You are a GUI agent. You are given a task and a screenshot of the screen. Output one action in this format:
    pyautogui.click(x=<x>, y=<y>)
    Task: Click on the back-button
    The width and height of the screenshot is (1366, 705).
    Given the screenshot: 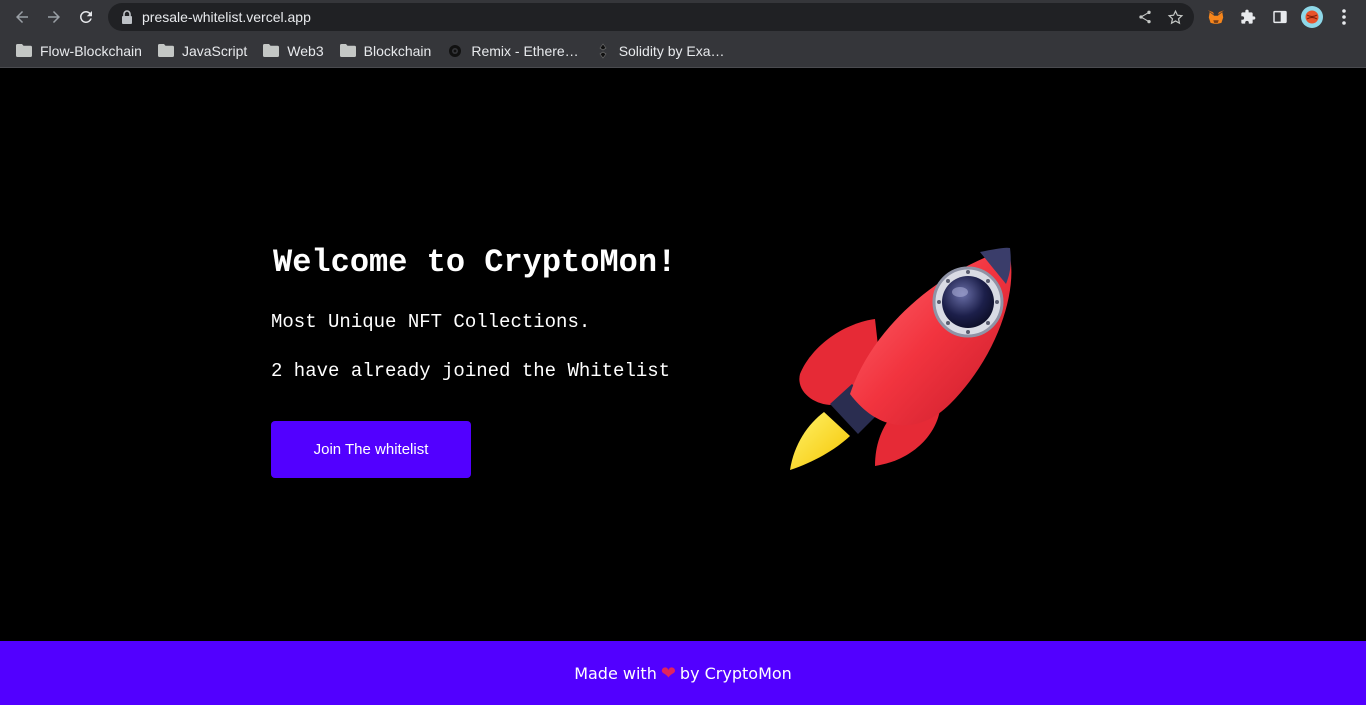 What is the action you would take?
    pyautogui.click(x=22, y=17)
    